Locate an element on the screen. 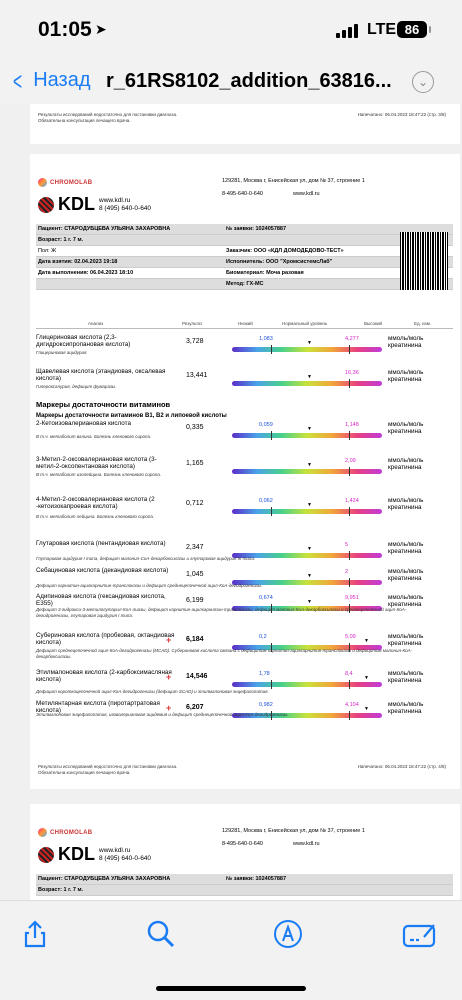 The height and width of the screenshot is (1000, 462). kdl-site: www.kdl.ru is located at coordinates (115, 850).